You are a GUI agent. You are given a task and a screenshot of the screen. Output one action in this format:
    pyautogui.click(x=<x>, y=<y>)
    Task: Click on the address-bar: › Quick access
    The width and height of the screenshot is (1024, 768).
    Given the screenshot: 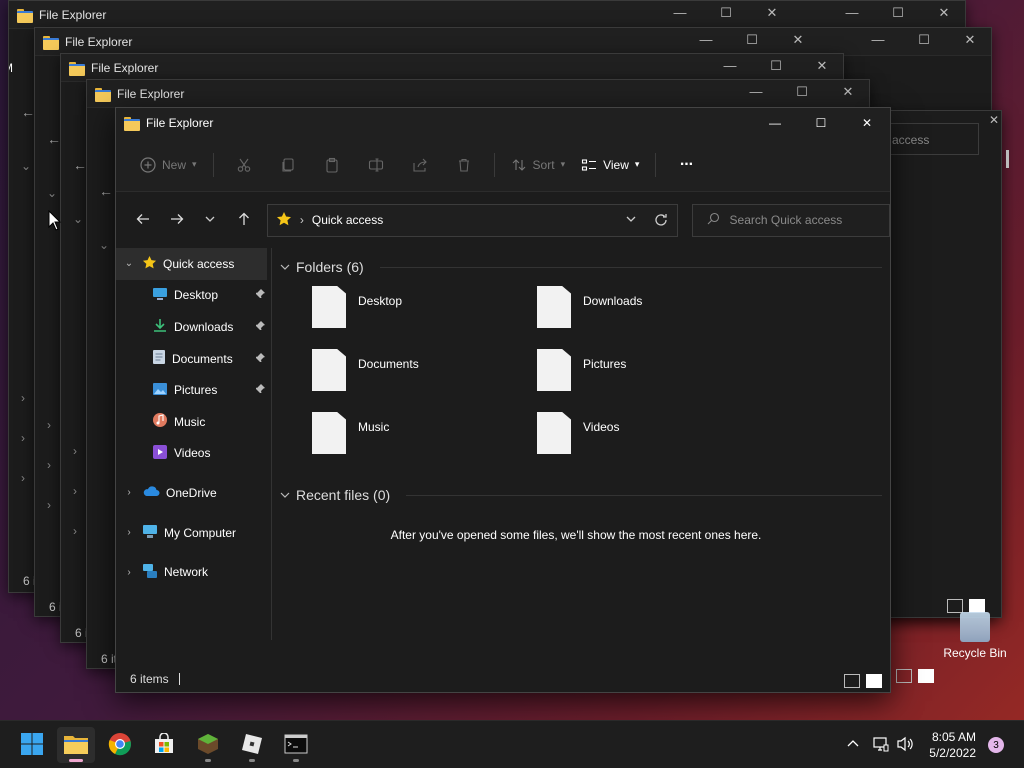 What is the action you would take?
    pyautogui.click(x=472, y=220)
    